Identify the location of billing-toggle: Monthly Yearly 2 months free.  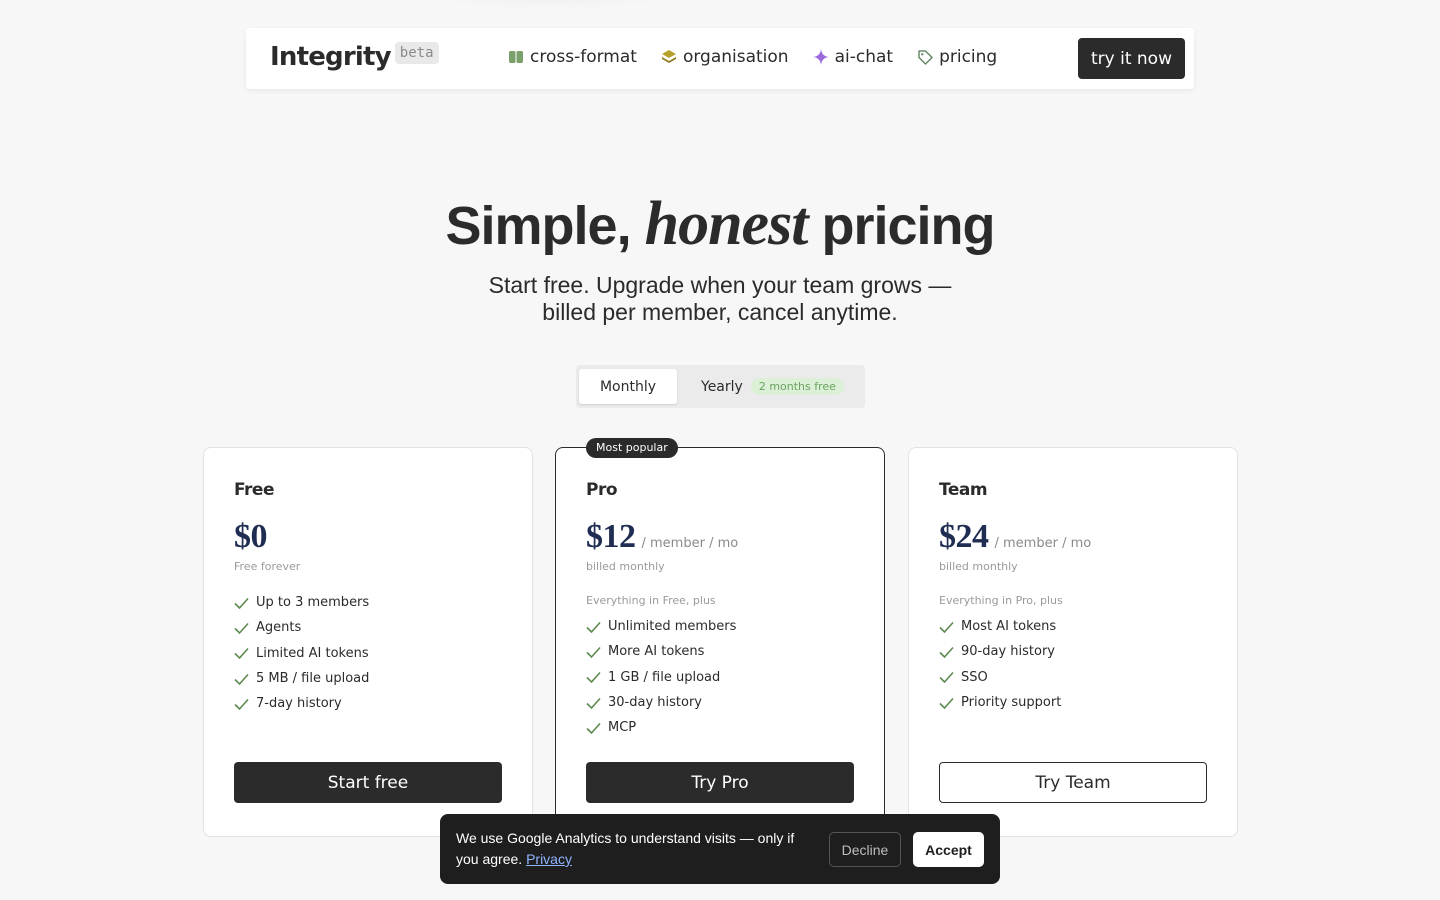
(720, 386).